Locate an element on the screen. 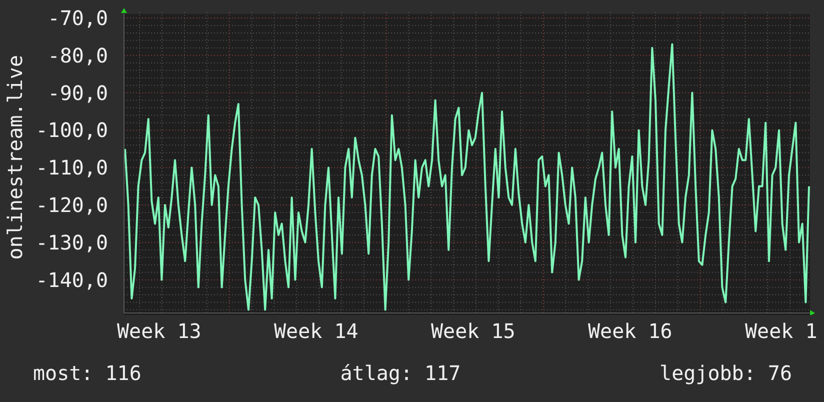 The height and width of the screenshot is (402, 824). axis-tick-label: Week 1 is located at coordinates (781, 331).